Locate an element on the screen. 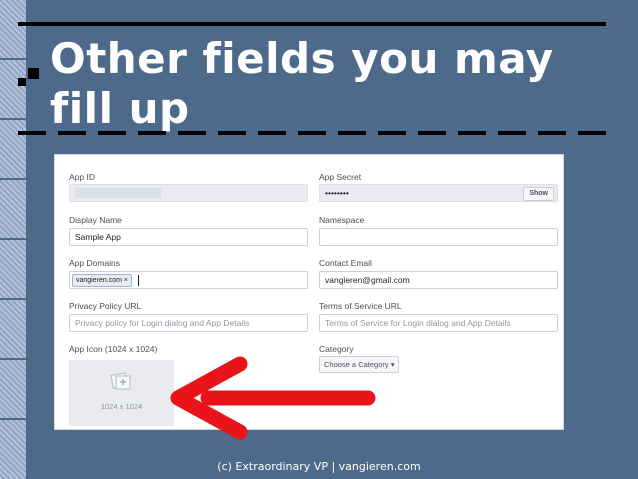  app-secret-label: App Secret is located at coordinates (340, 177).